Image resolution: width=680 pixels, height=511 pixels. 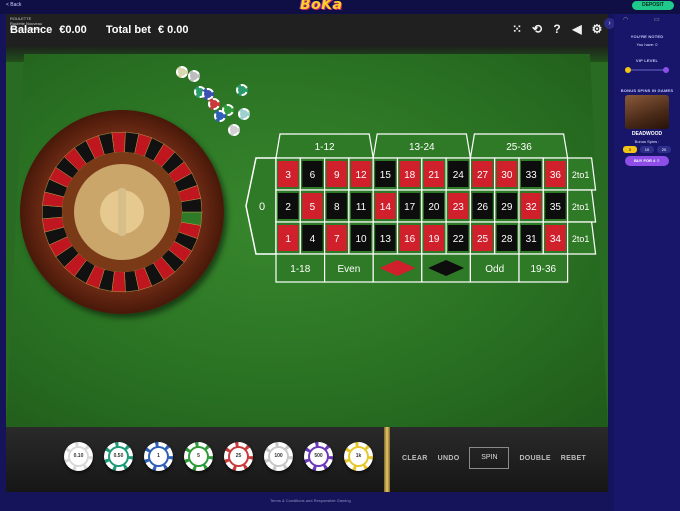 What do you see at coordinates (517, 29) in the screenshot?
I see `grid-icon: ⁙` at bounding box center [517, 29].